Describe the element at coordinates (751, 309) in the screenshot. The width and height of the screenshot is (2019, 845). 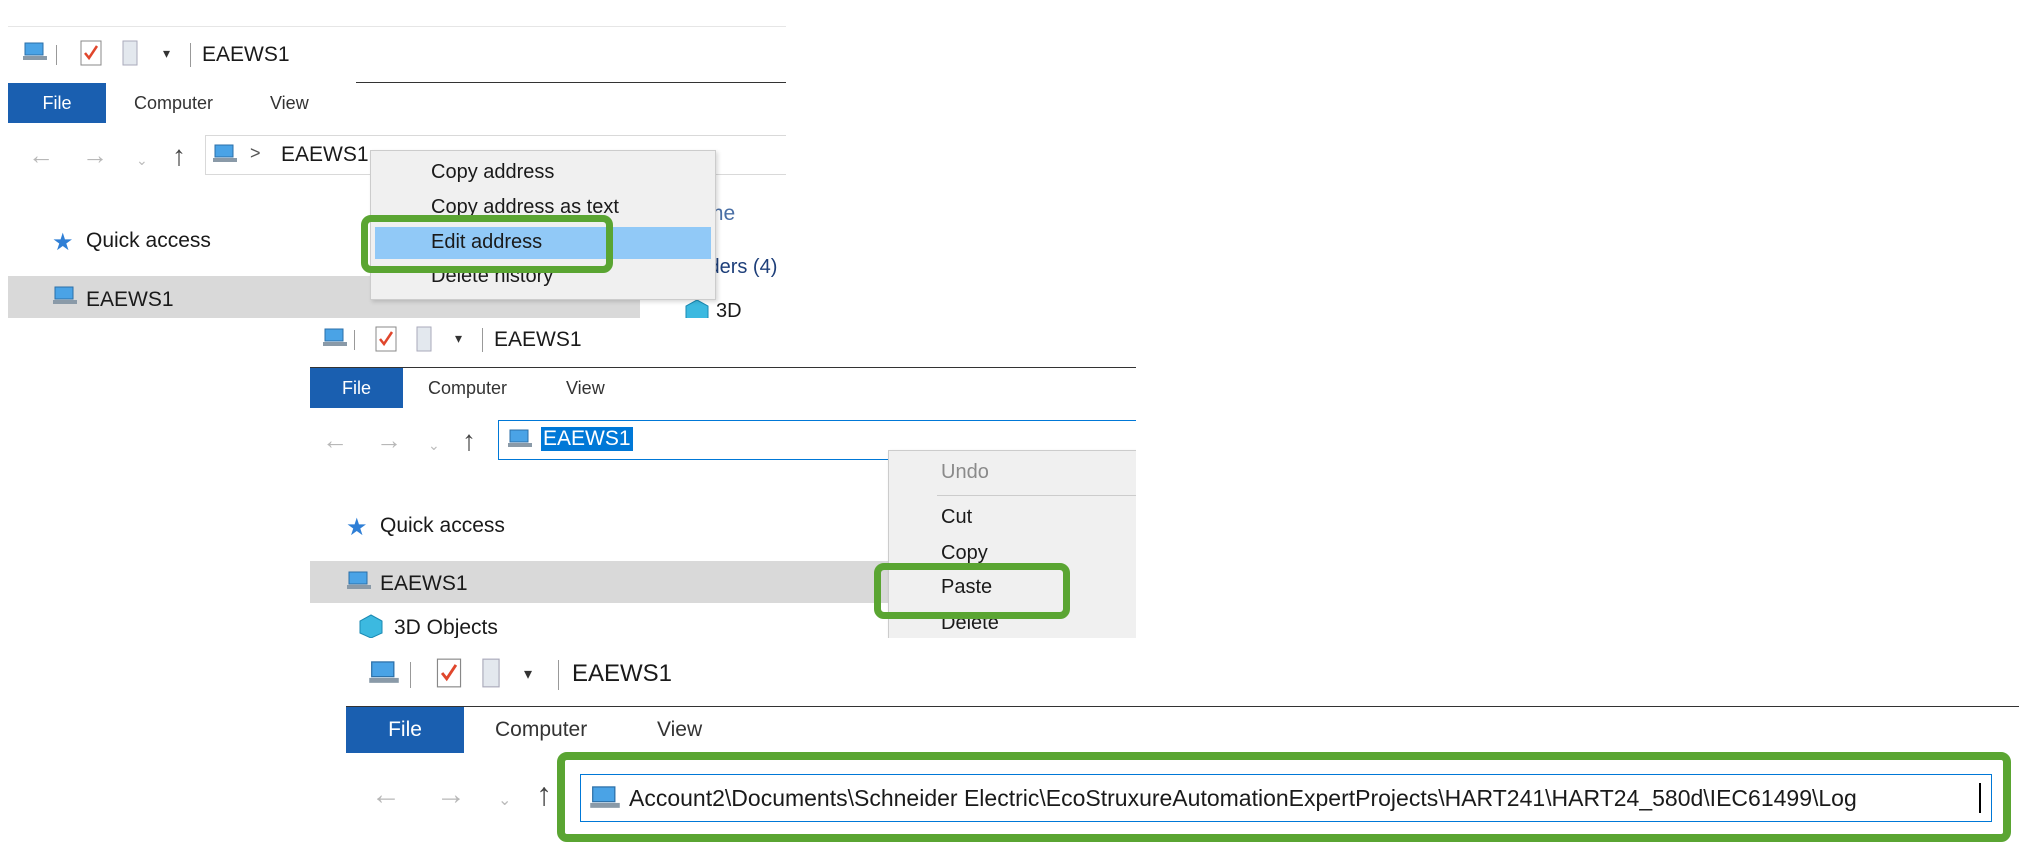
I see `item-3d-objects: 3D Obje` at that location.